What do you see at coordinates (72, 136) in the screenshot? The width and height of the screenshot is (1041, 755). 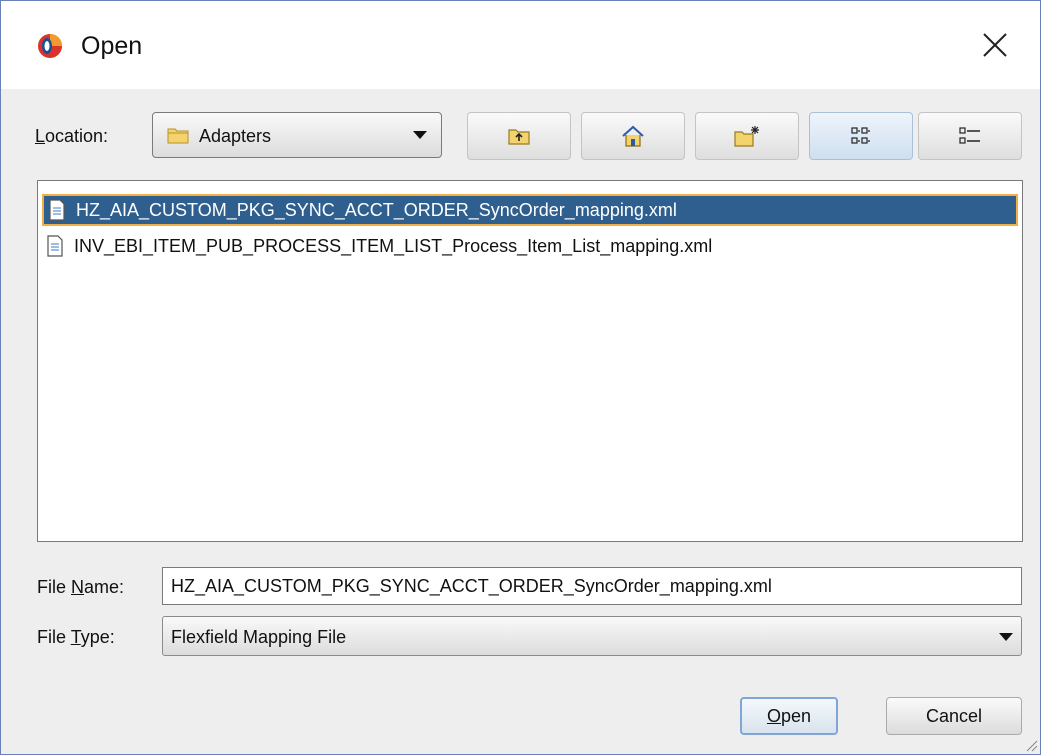 I see `location-label: Location:` at bounding box center [72, 136].